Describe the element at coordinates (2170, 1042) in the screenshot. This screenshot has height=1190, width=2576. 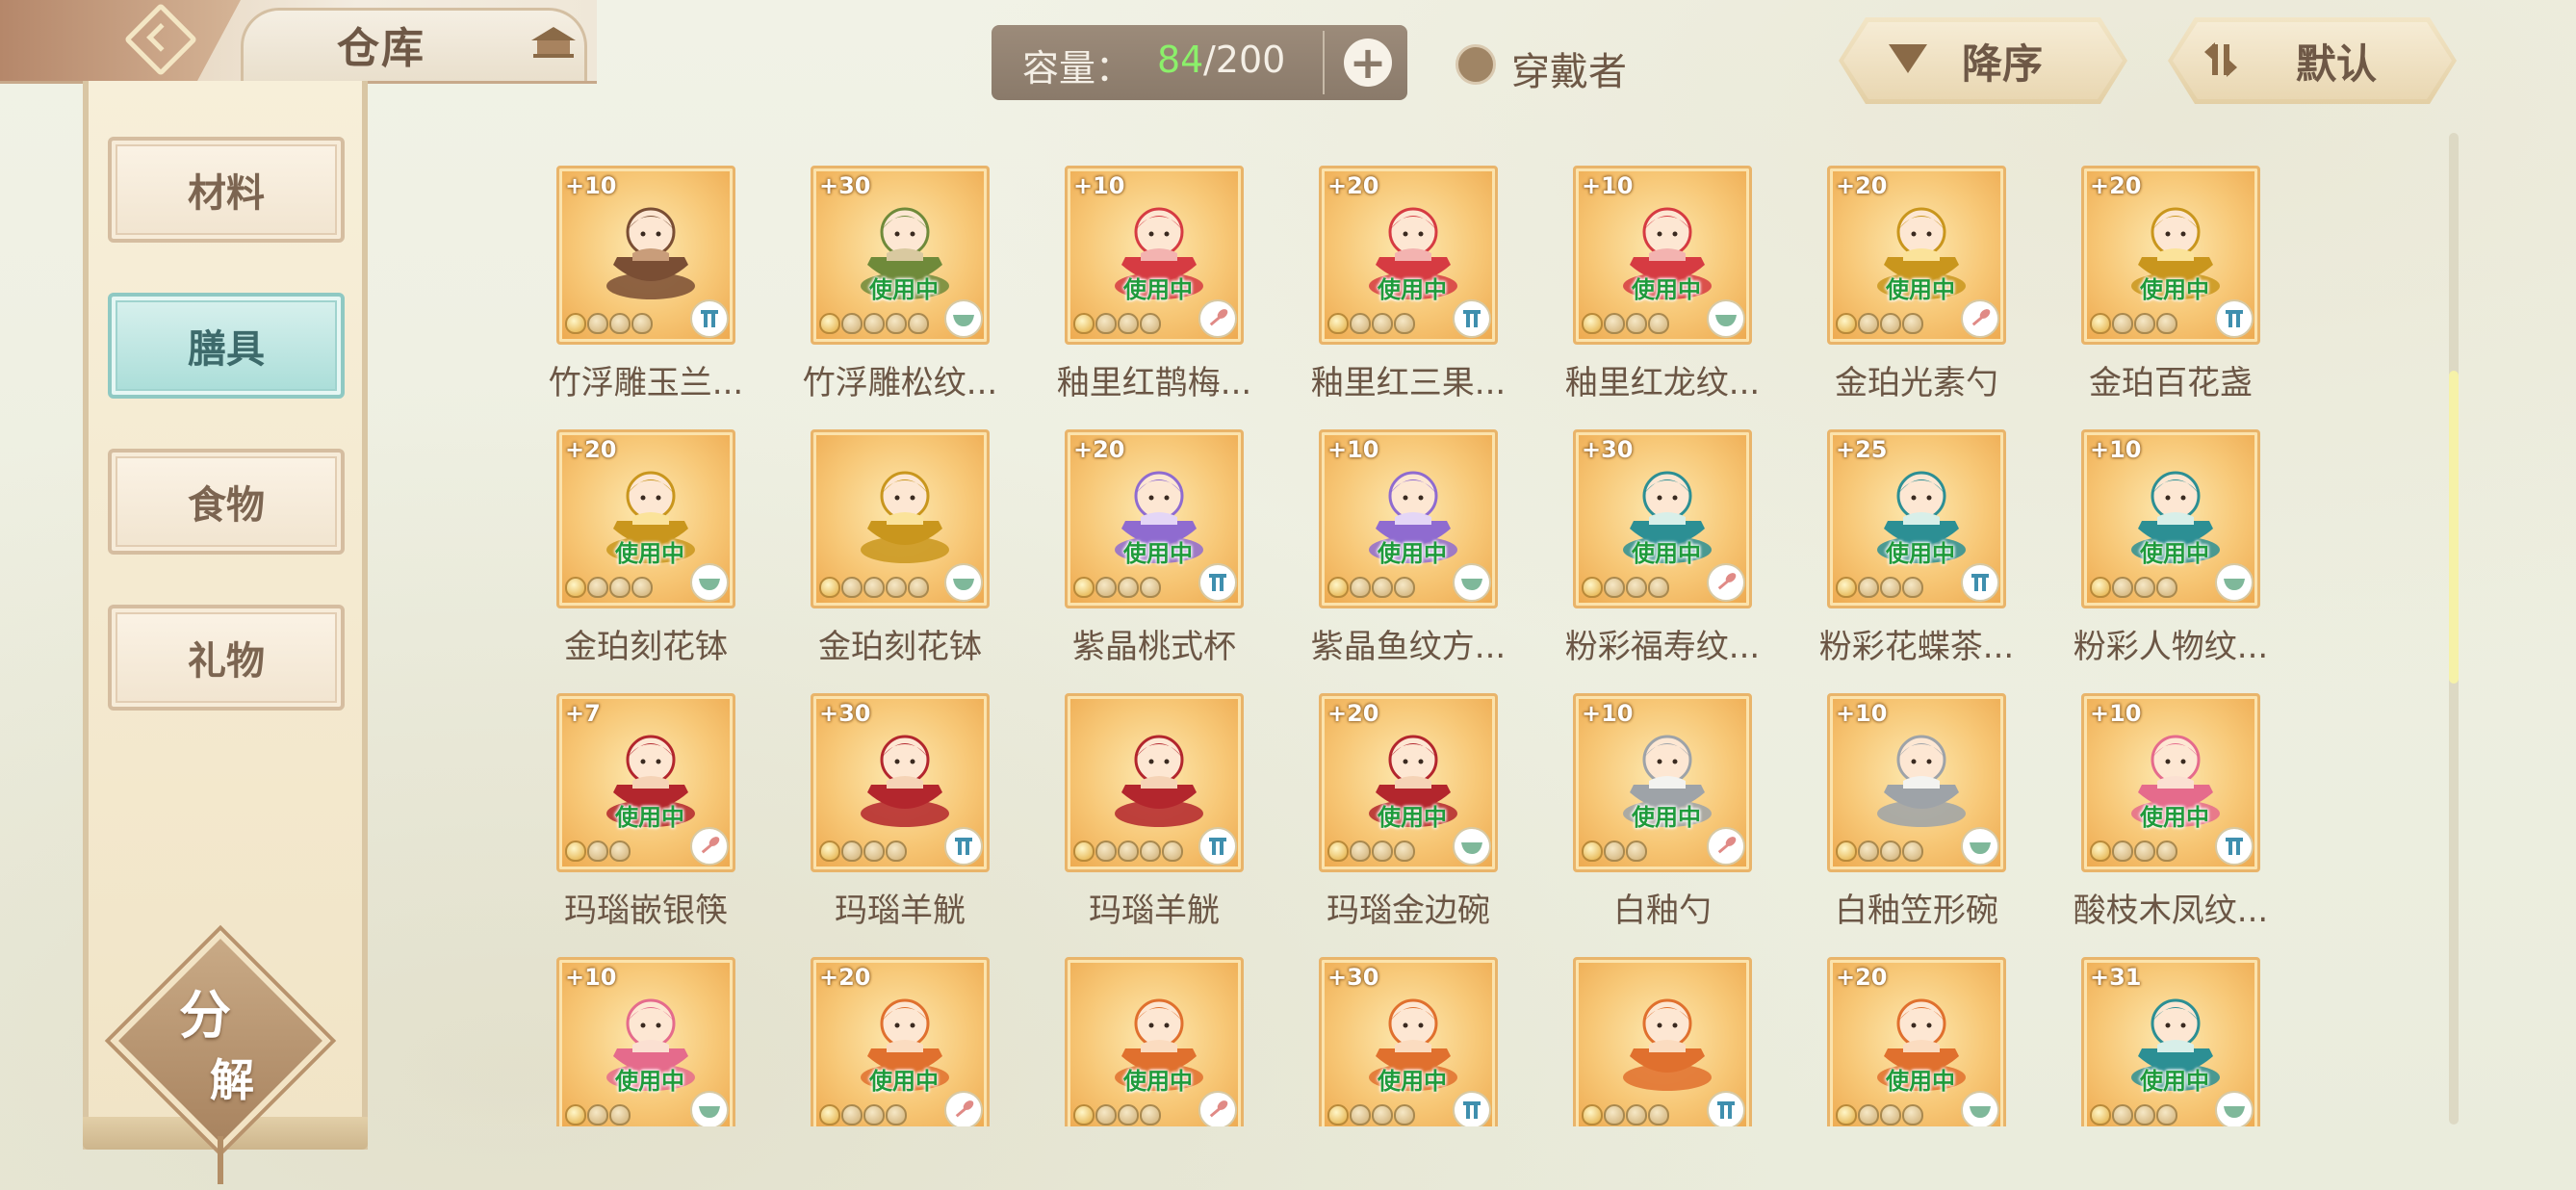
I see `item-card: +31 使用中` at that location.